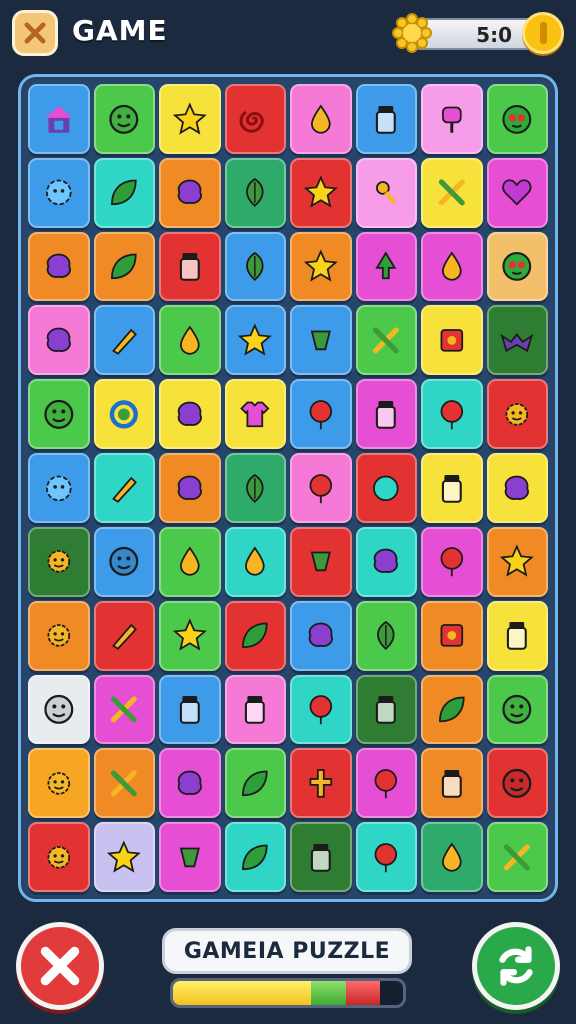 The width and height of the screenshot is (576, 1024). I want to click on tile-heart, so click(517, 192).